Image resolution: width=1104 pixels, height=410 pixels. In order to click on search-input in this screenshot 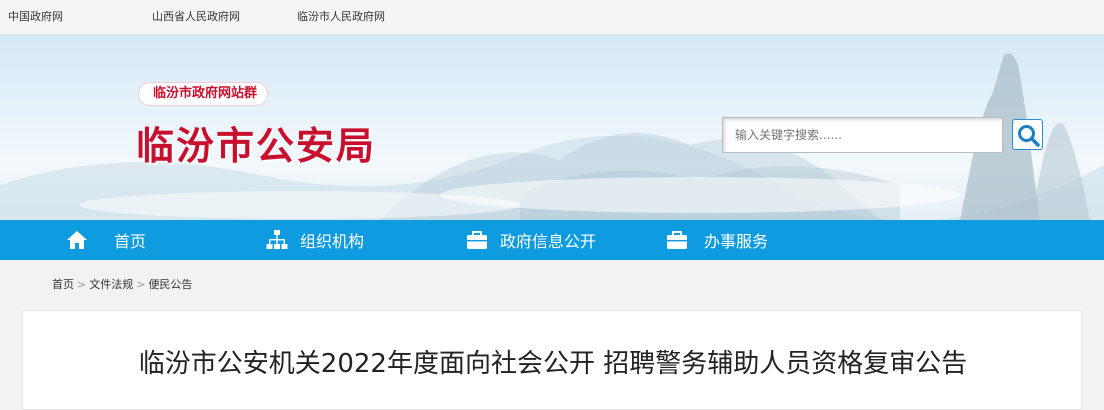, I will do `click(862, 135)`.